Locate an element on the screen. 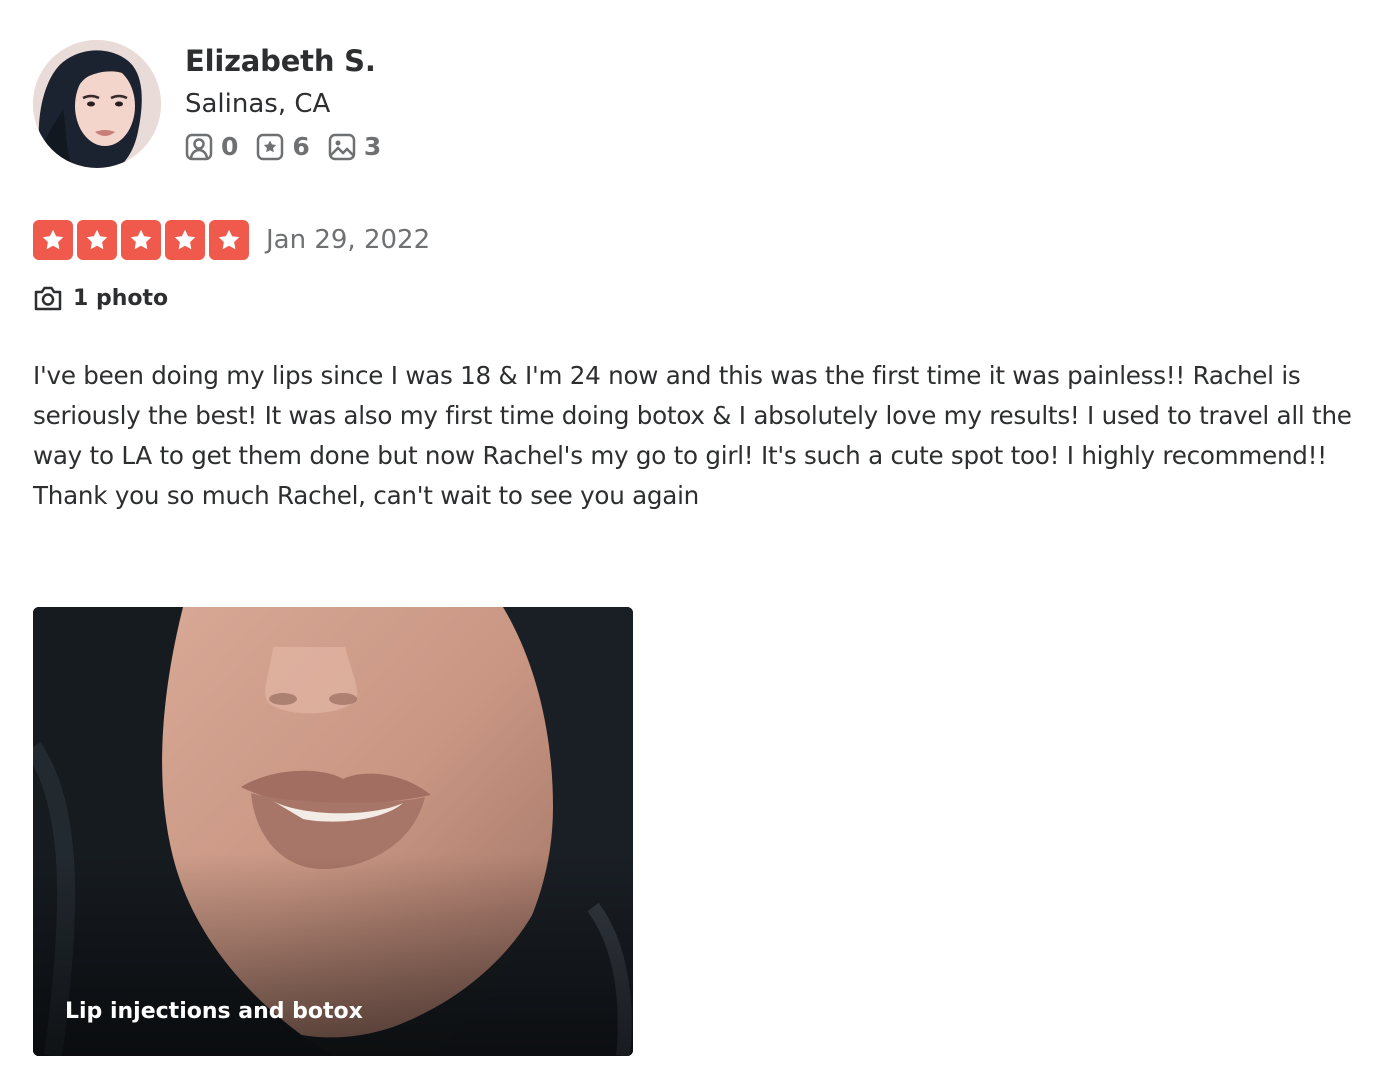 Image resolution: width=1388 pixels, height=1070 pixels. star-rating is located at coordinates (143, 240).